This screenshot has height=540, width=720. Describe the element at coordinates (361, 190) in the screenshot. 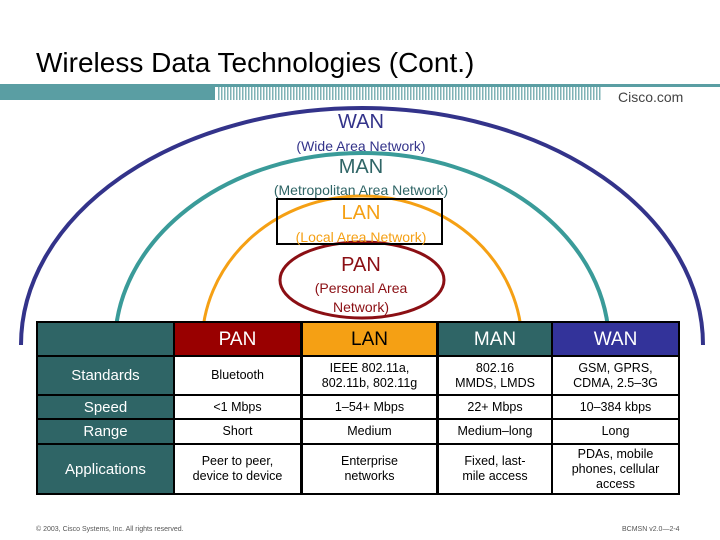

I see `man-fullname: (Metropolitan Area Network)` at that location.